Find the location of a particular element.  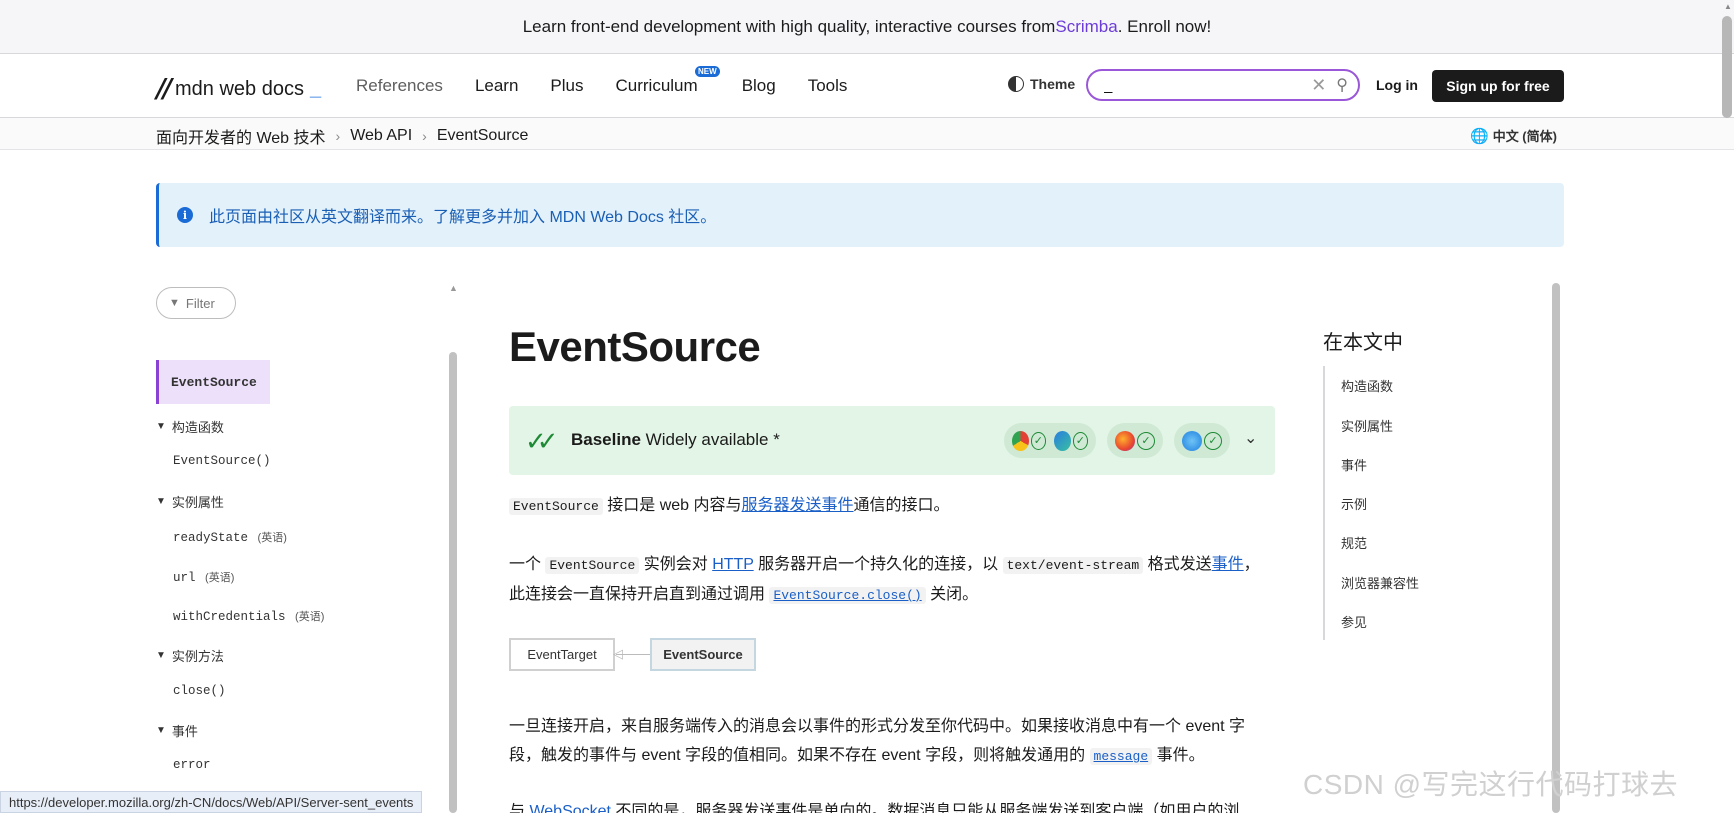

sidebar-item-eventsource-constructor: EventSource() is located at coordinates (222, 461).